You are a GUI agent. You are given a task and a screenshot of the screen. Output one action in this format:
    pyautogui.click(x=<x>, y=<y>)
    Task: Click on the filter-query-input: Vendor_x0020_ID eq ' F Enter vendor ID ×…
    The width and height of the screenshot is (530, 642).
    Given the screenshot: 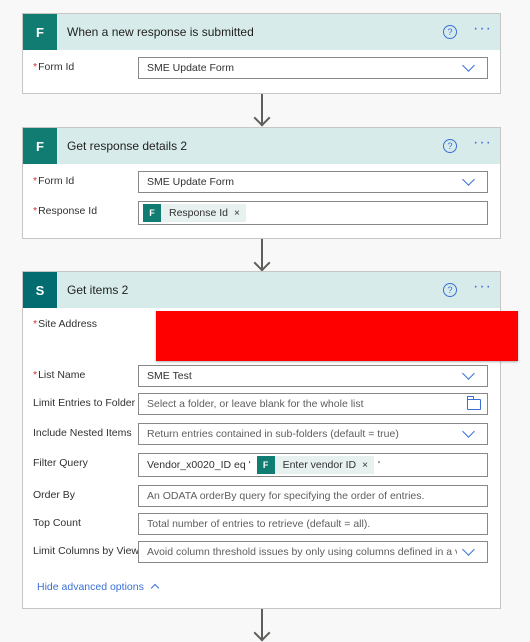 What is the action you would take?
    pyautogui.click(x=313, y=465)
    